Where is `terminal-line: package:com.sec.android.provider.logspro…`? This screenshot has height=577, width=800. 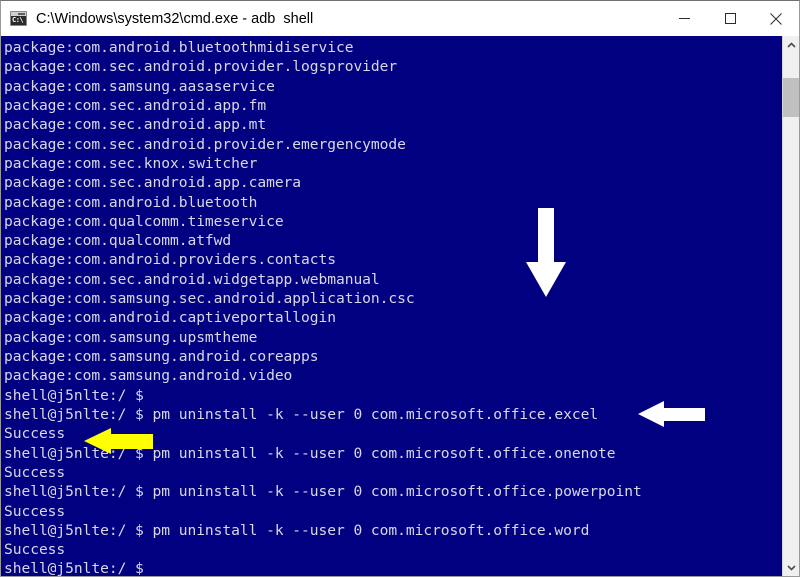 terminal-line: package:com.sec.android.provider.logspro… is located at coordinates (201, 67).